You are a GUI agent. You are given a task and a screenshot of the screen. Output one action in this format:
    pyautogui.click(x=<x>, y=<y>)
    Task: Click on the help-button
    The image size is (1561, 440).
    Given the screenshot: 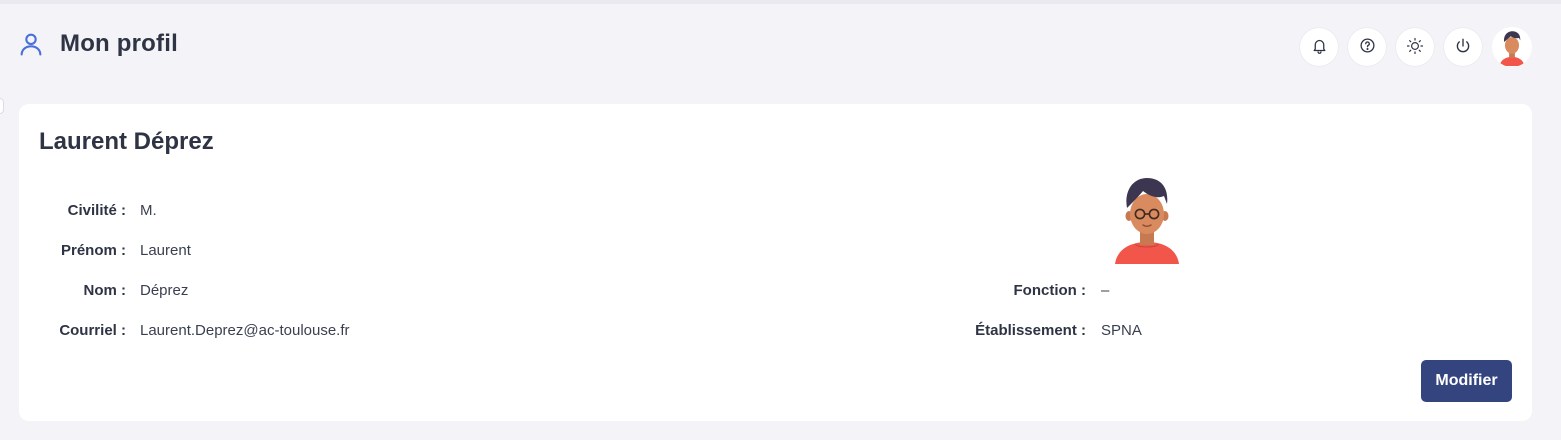 What is the action you would take?
    pyautogui.click(x=1367, y=47)
    